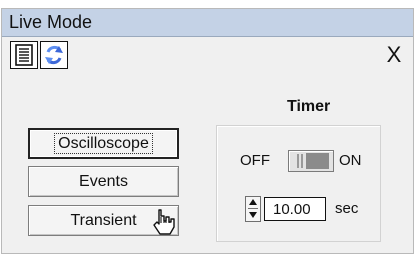 The height and width of the screenshot is (254, 415). I want to click on refresh-button, so click(54, 55).